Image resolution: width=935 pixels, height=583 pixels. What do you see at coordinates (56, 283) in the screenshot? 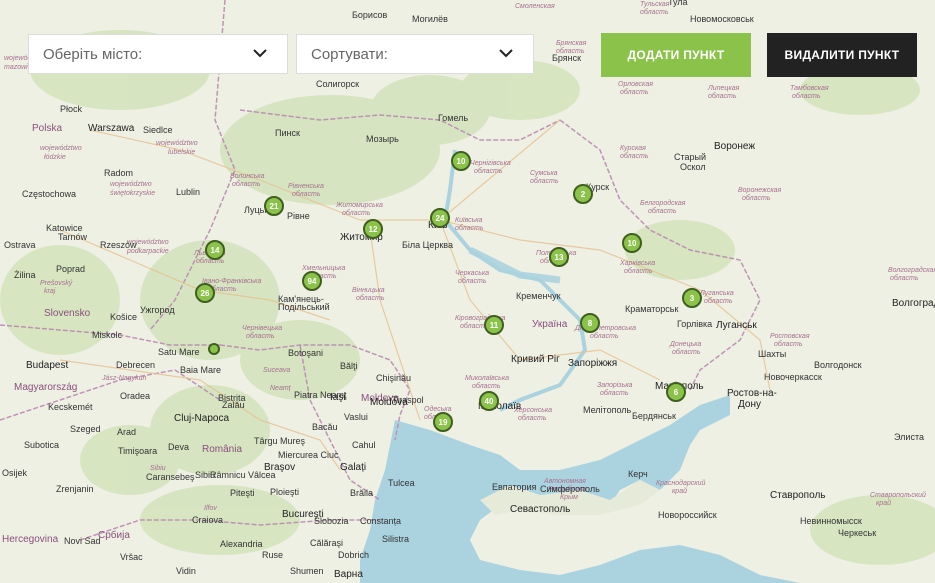
I see `svg-text: Prešovský` at bounding box center [56, 283].